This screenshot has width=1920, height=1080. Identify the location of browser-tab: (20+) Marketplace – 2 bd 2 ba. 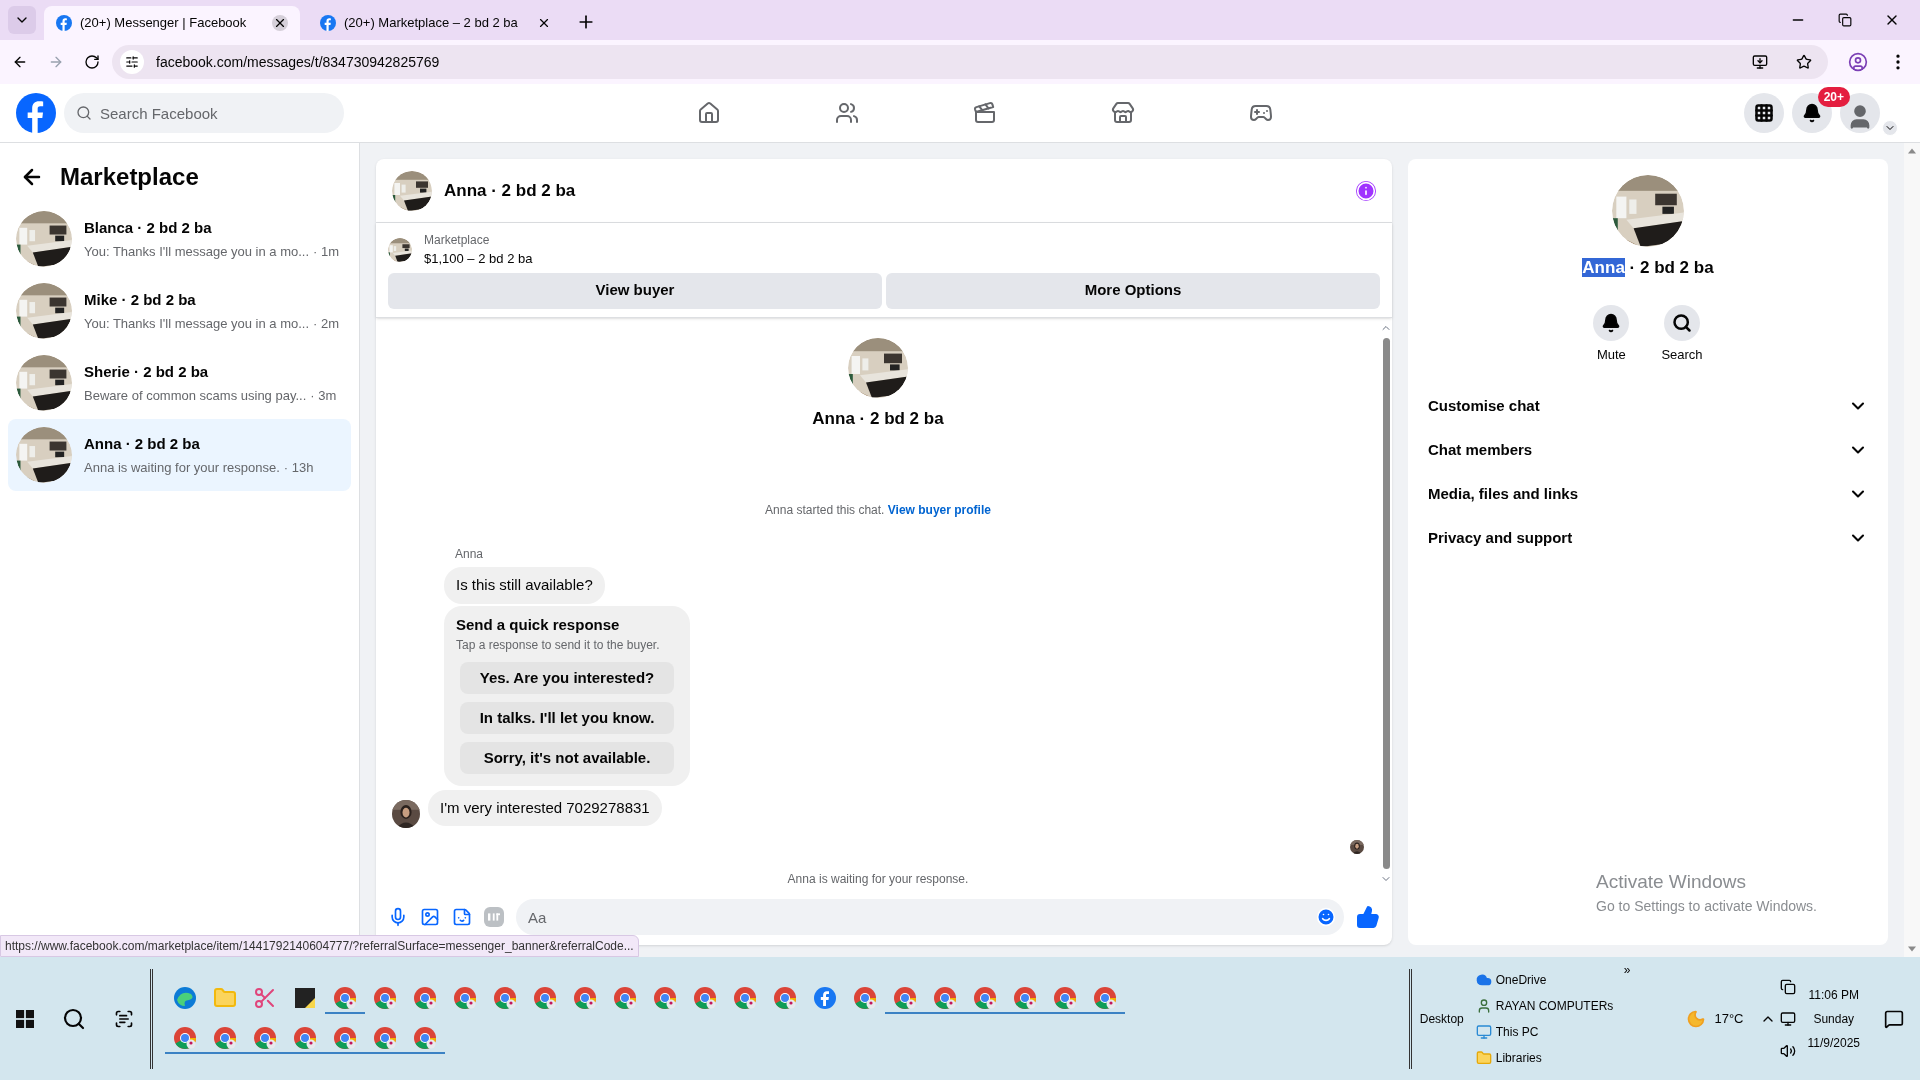
(436, 23).